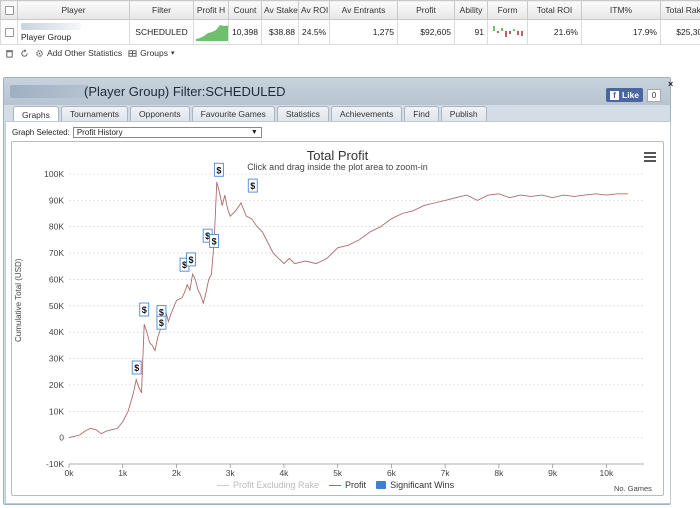 The image size is (700, 508). What do you see at coordinates (426, 32) in the screenshot?
I see `profit-cell: $92,605` at bounding box center [426, 32].